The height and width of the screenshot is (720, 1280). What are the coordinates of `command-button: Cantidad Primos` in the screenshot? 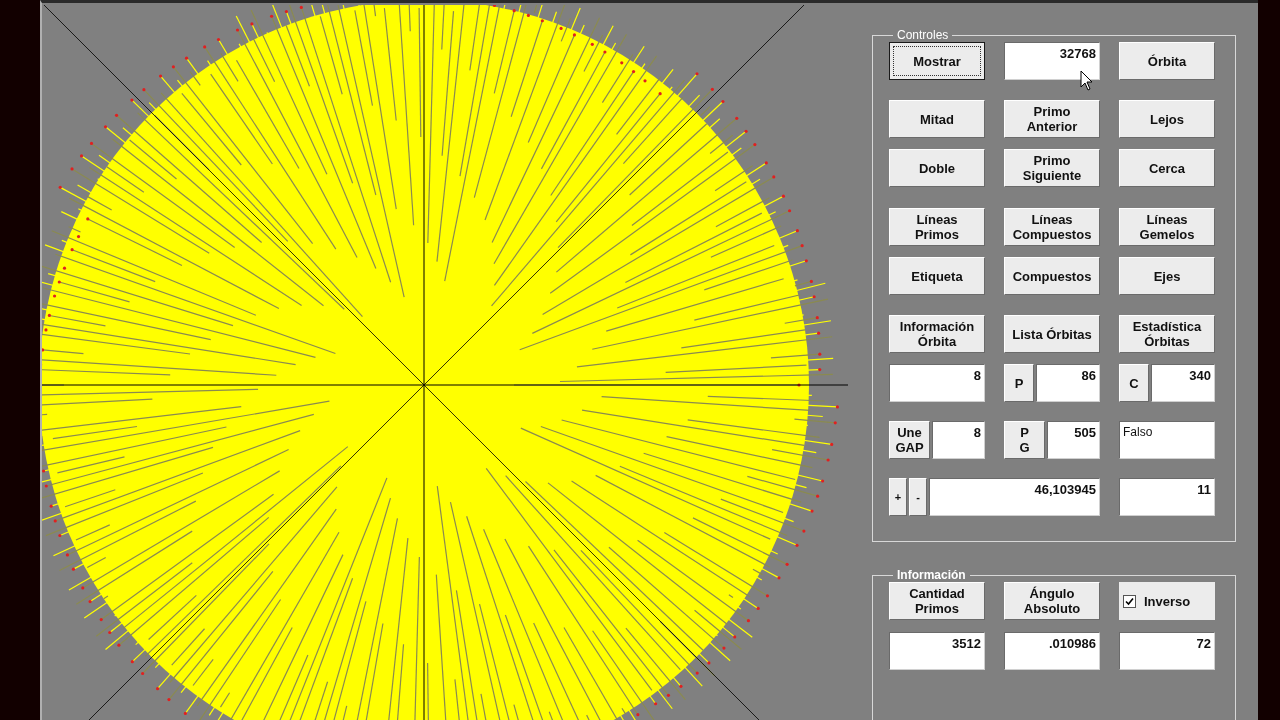 It's located at (937, 601).